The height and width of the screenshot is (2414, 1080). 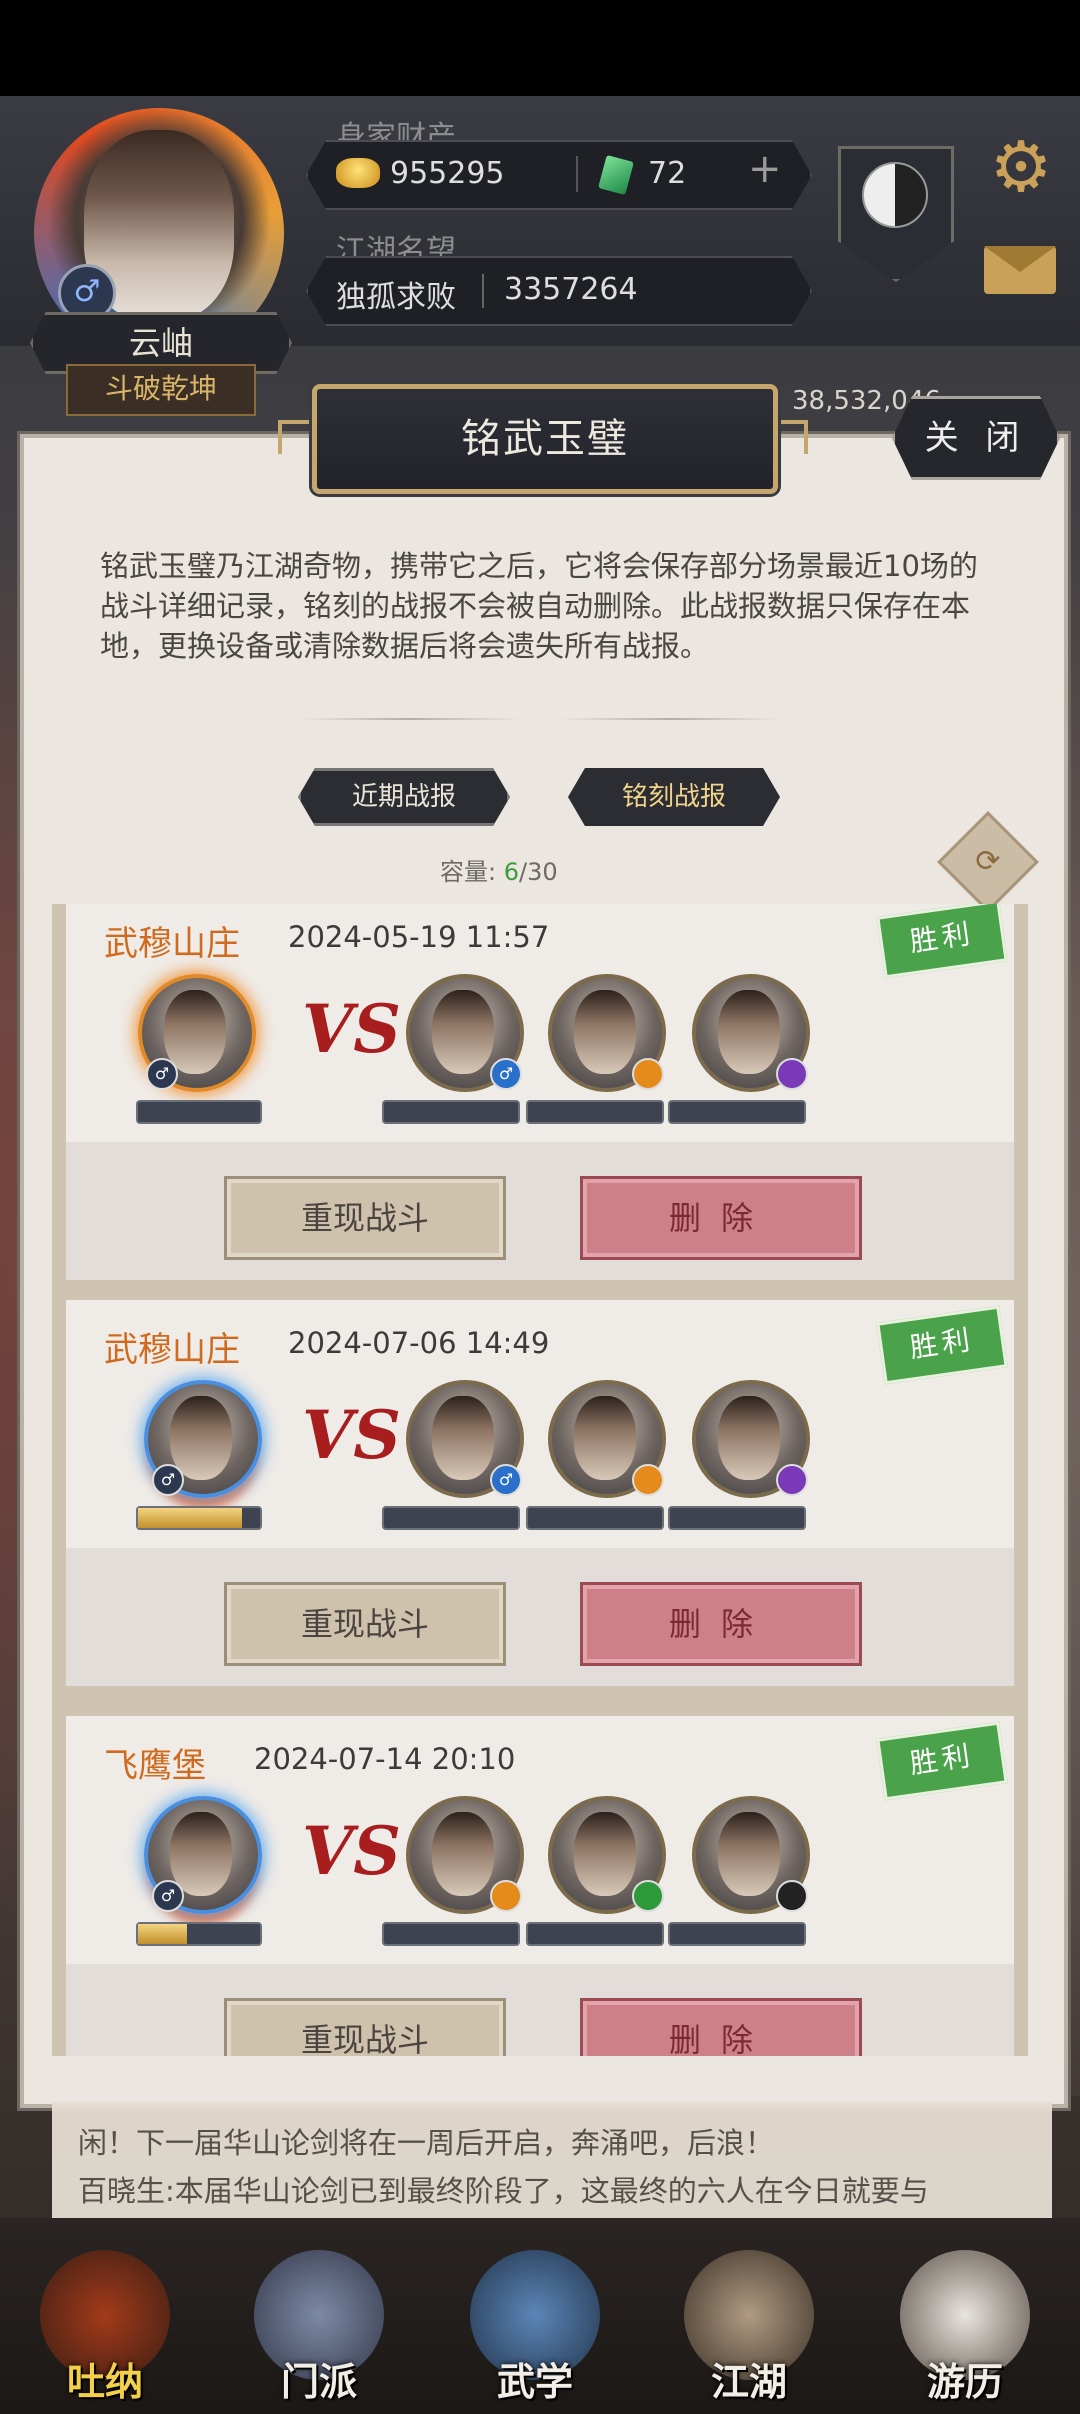 I want to click on nav-label: 门派, so click(x=318, y=2381).